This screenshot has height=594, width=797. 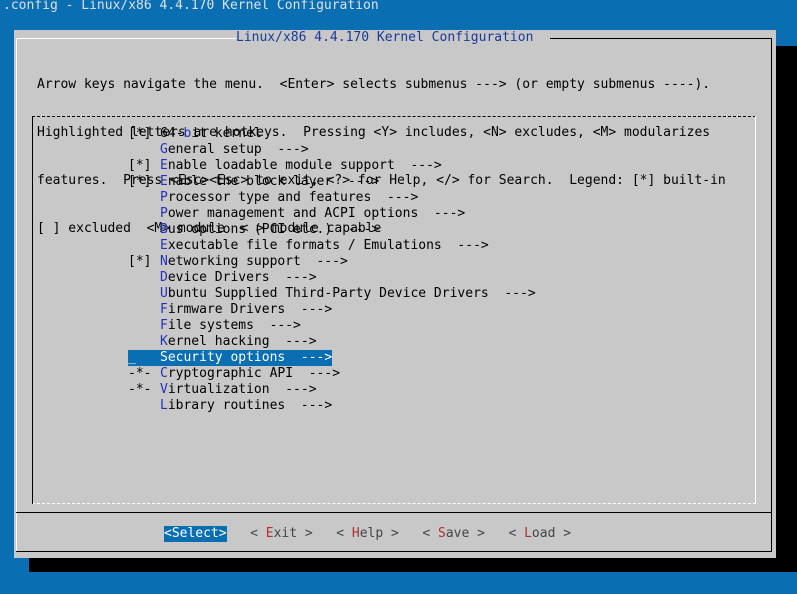 What do you see at coordinates (273, 181) in the screenshot?
I see `menu-item-label: nable the block layer --->` at bounding box center [273, 181].